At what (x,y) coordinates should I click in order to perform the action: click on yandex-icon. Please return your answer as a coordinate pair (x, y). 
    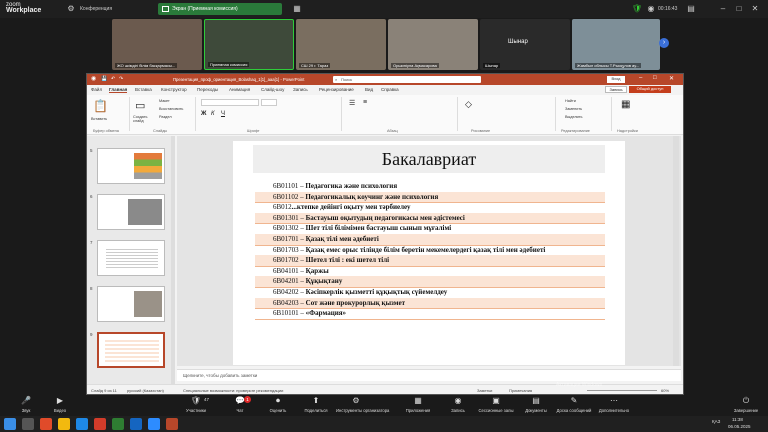
    Looking at the image, I should click on (100, 424).